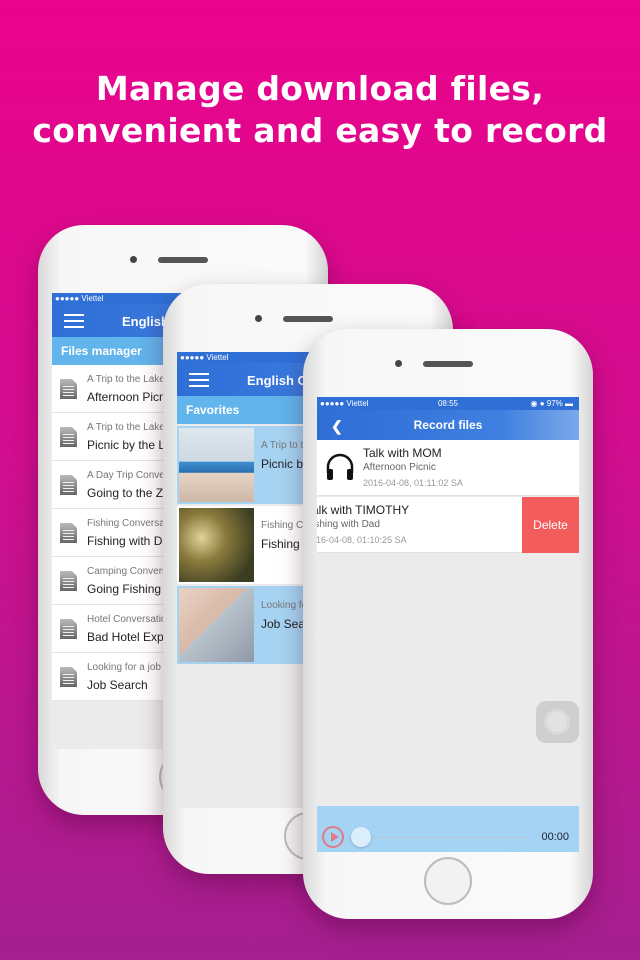 The width and height of the screenshot is (640, 960). What do you see at coordinates (131, 397) in the screenshot?
I see `file-title: Afternoon Picnic` at bounding box center [131, 397].